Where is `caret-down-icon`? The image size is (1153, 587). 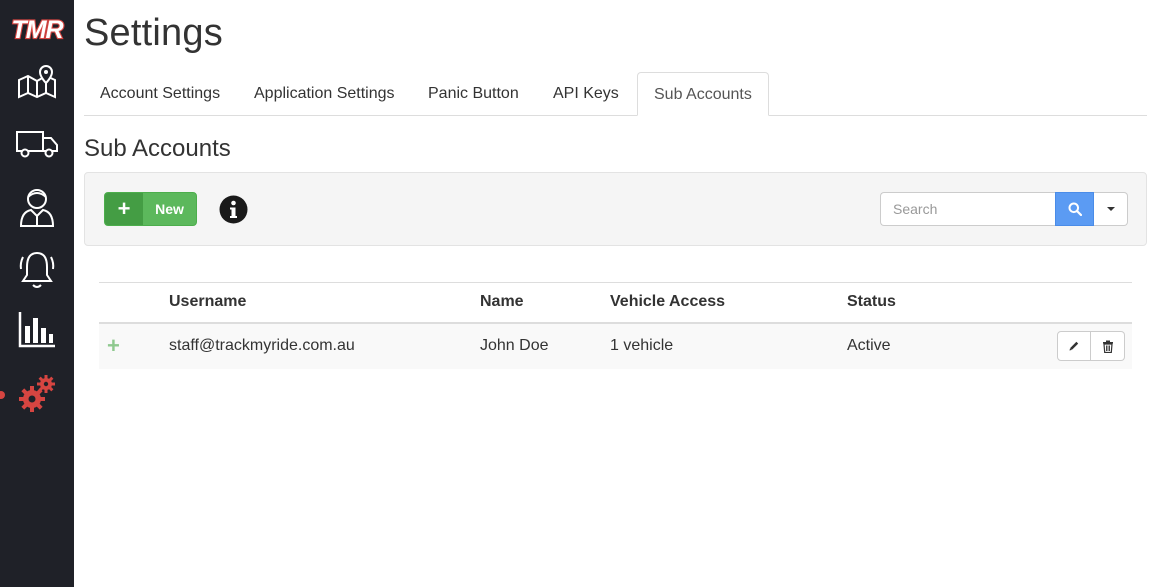 caret-down-icon is located at coordinates (1110, 209).